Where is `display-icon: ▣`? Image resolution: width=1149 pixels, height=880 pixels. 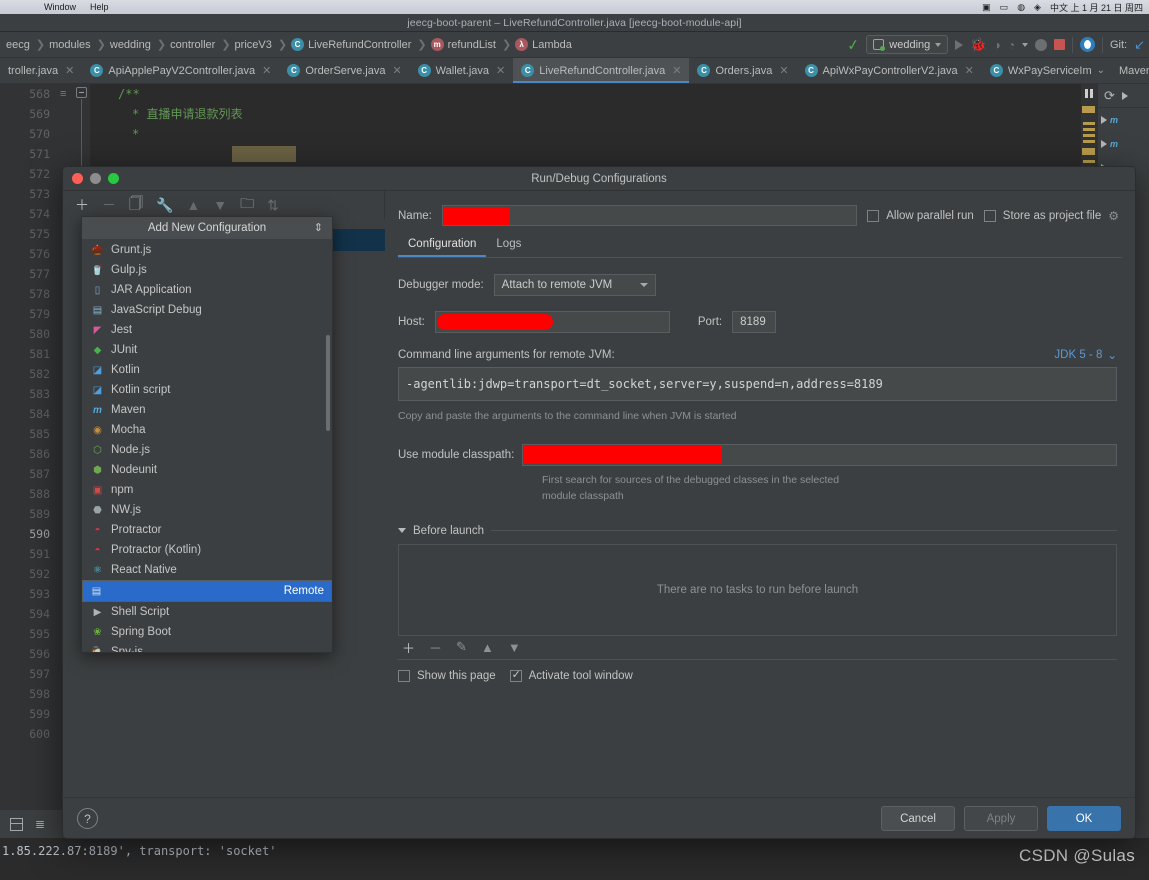 display-icon: ▣ is located at coordinates (986, 7).